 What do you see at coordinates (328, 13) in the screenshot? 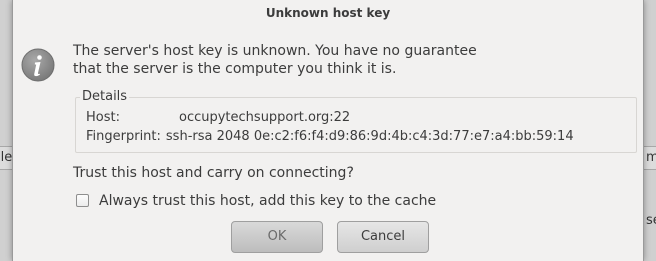
I see `dialog-title: Unknown host key` at bounding box center [328, 13].